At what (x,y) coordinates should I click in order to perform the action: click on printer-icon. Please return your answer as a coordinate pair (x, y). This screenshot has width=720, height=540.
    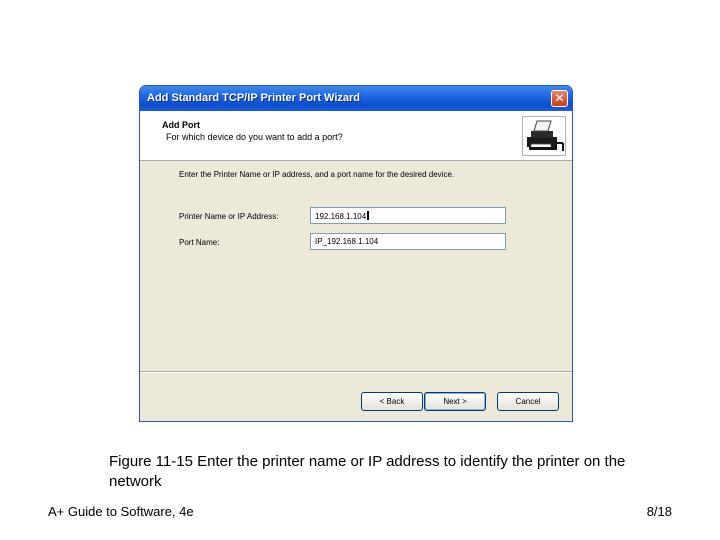
    Looking at the image, I should click on (545, 135).